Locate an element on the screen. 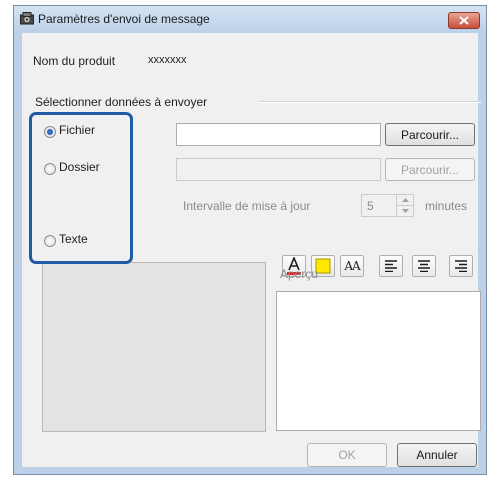 This screenshot has width=493, height=481. ok-button: OK is located at coordinates (347, 455).